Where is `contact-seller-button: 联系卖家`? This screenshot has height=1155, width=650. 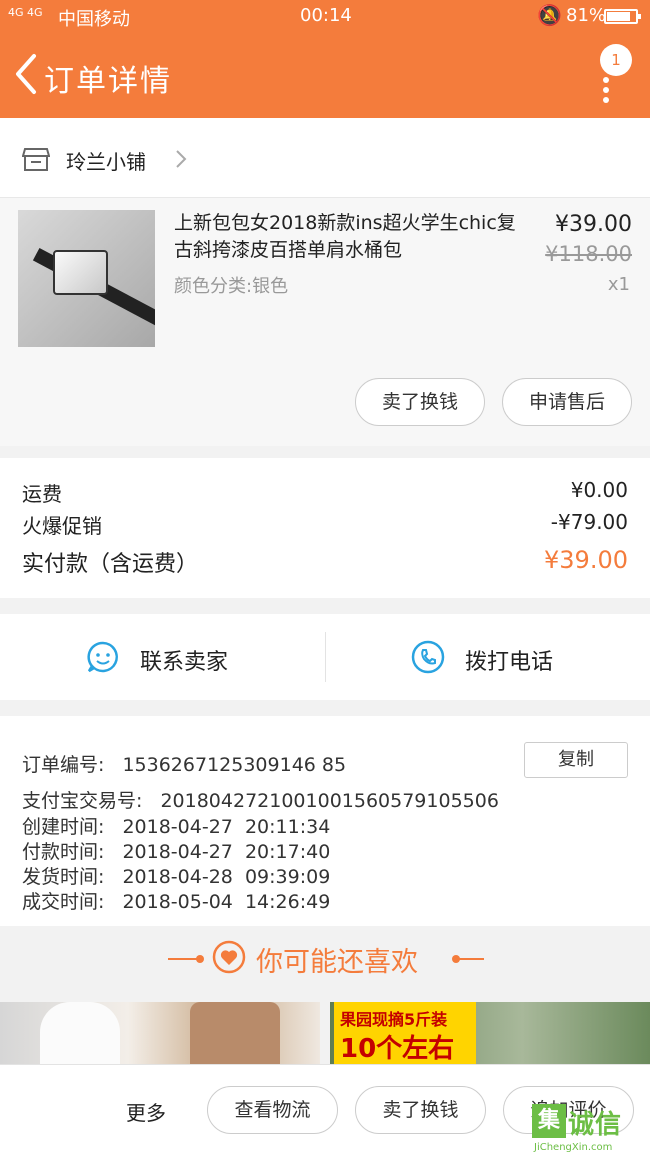 contact-seller-button: 联系卖家 is located at coordinates (162, 657).